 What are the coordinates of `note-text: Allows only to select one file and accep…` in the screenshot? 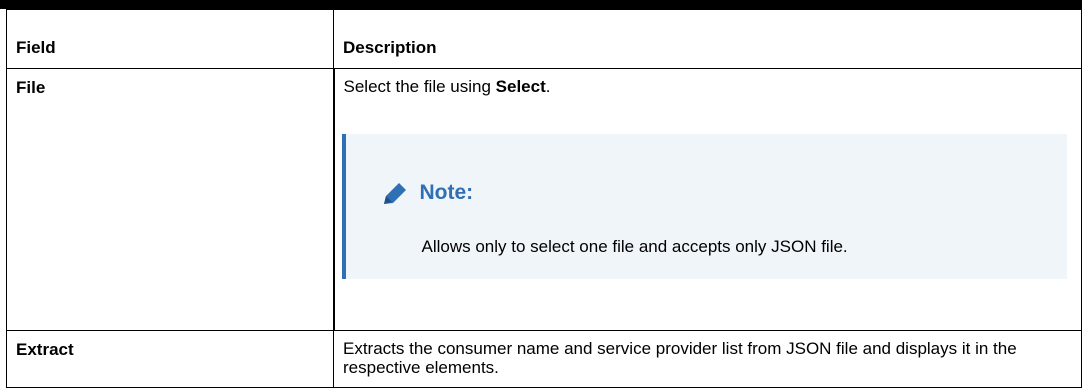 It's located at (634, 246).